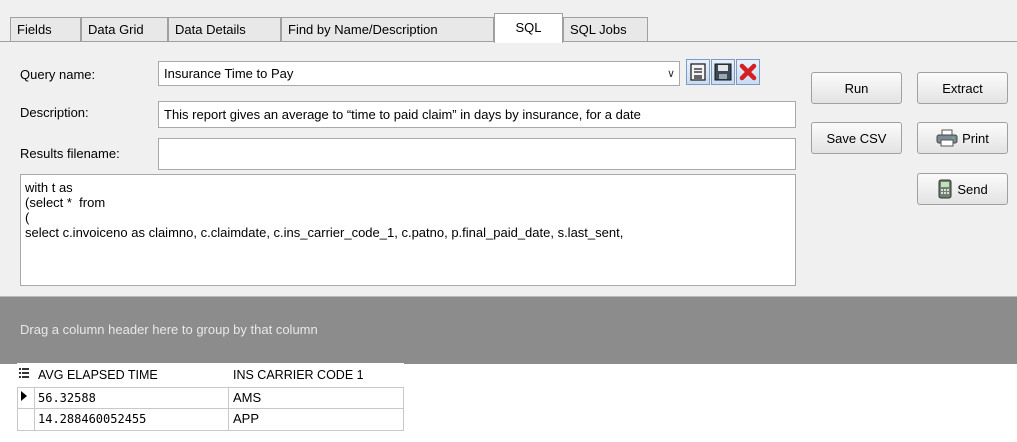  What do you see at coordinates (419, 73) in the screenshot?
I see `query-name-combo: Insurance Time to Pay ∨` at bounding box center [419, 73].